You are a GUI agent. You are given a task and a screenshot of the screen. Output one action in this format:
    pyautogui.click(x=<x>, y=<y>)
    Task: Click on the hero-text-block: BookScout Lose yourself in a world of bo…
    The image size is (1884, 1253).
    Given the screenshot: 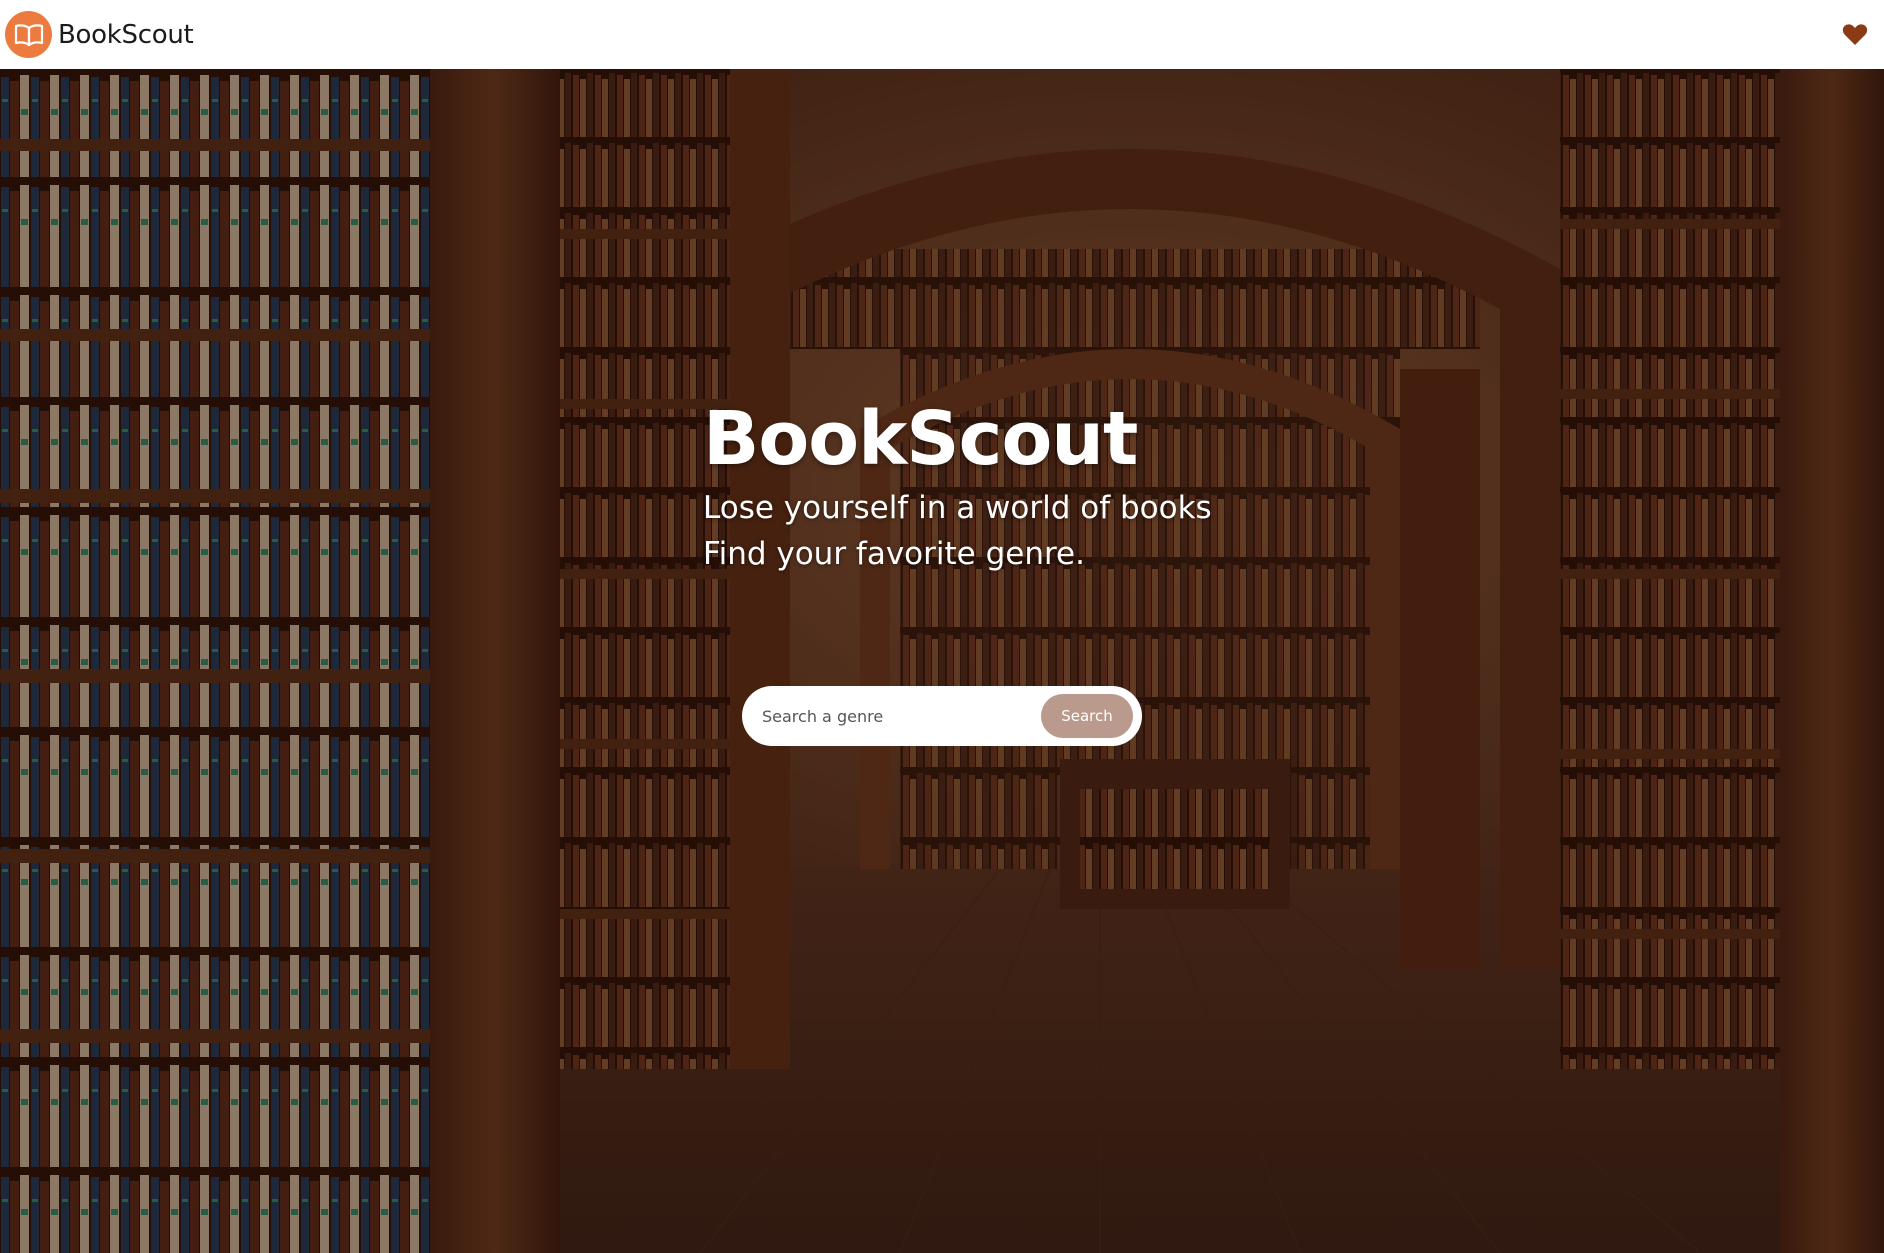 What is the action you would take?
    pyautogui.click(x=957, y=487)
    